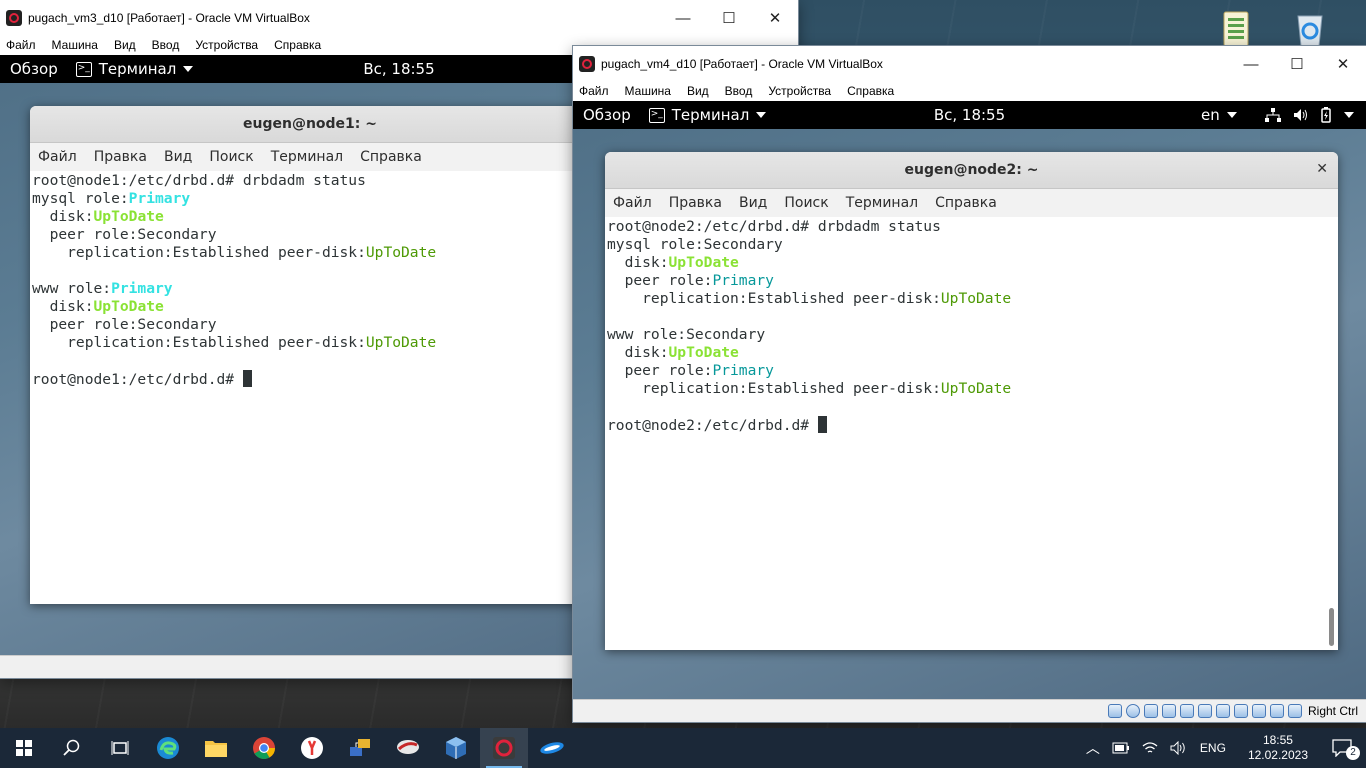 This screenshot has height=768, width=1366. Describe the element at coordinates (1258, 711) in the screenshot. I see `cpu-status-icon` at that location.